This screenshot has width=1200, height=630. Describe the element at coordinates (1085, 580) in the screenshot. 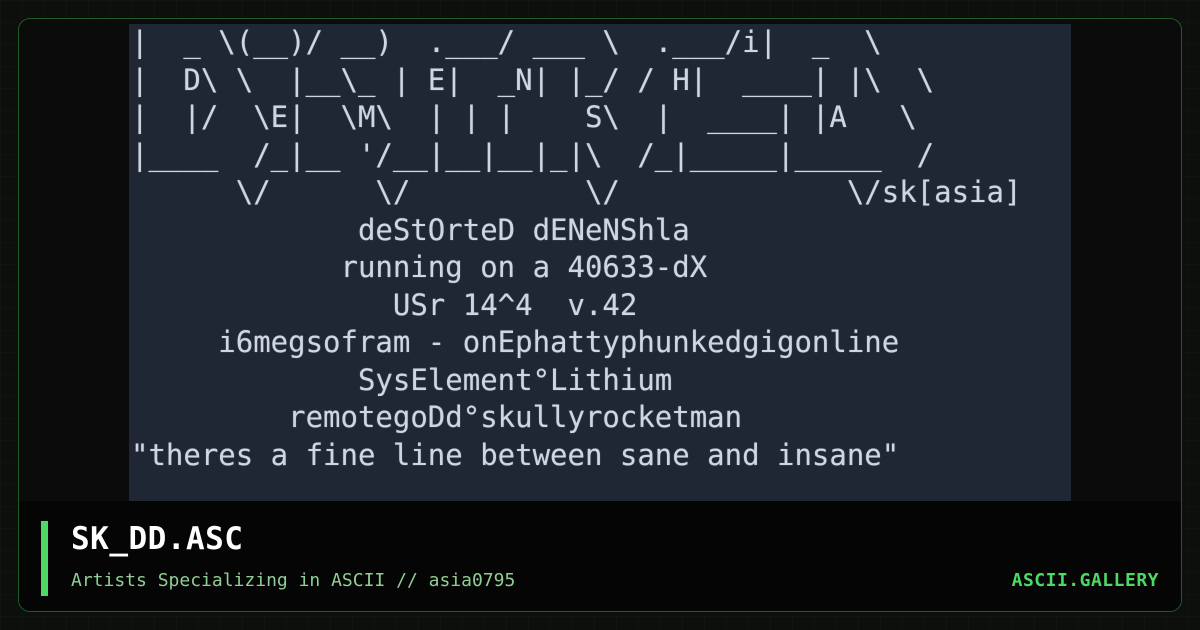

I see `site-brand-link: ASCII.GALLERY` at that location.